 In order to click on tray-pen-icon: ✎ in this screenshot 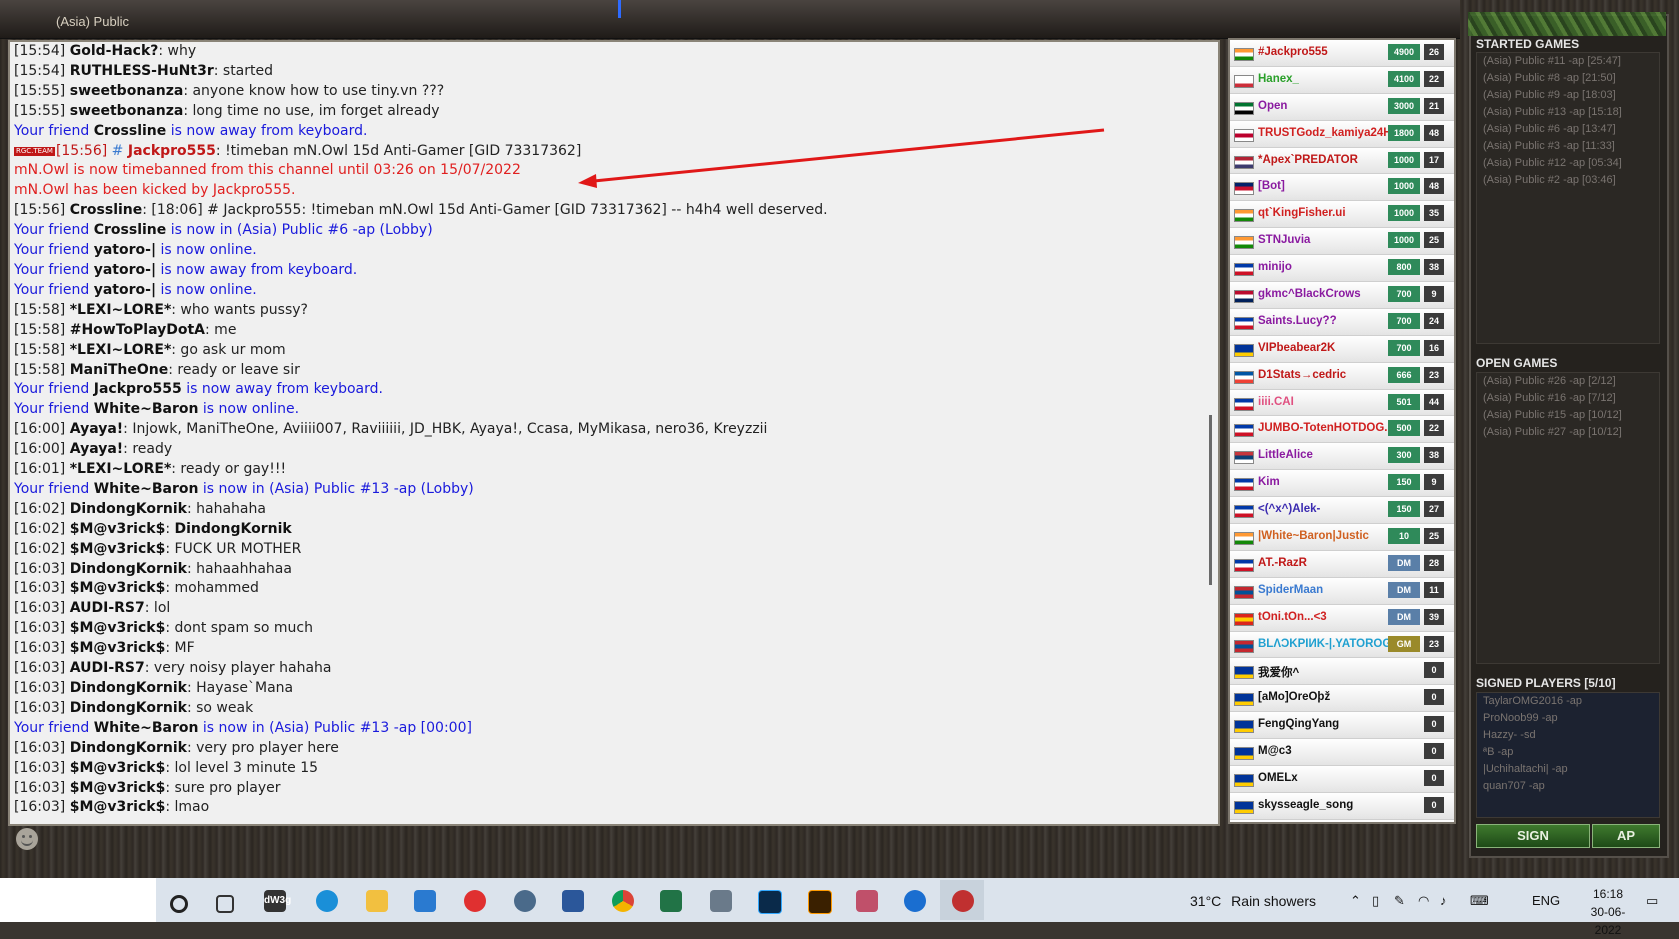, I will do `click(1399, 901)`.